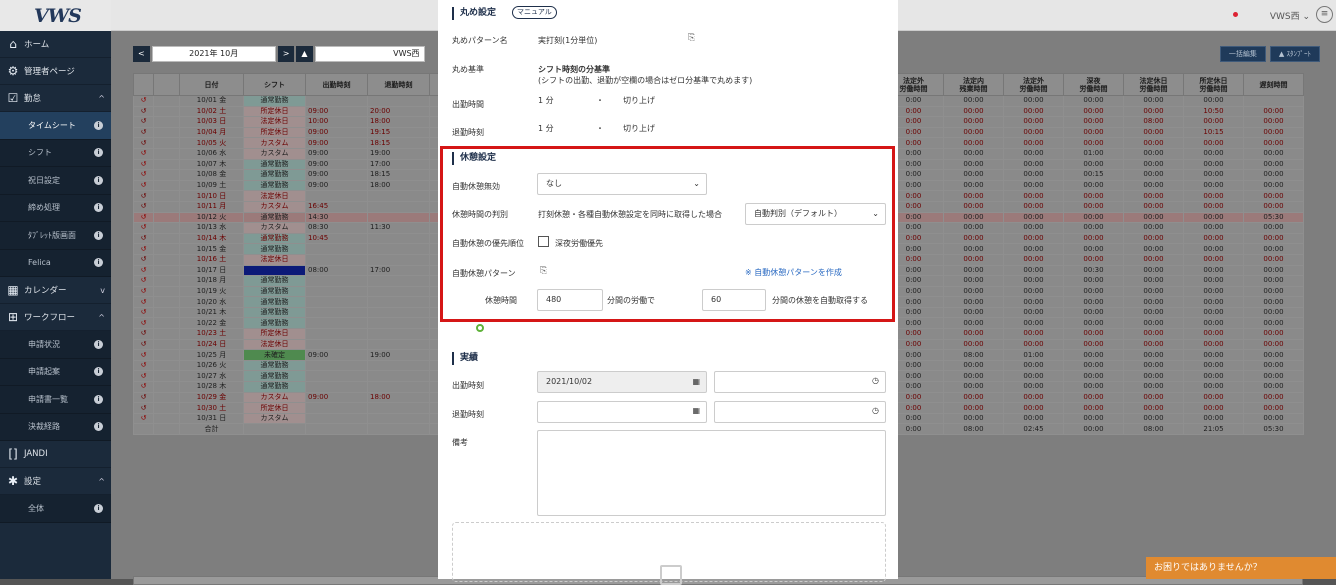  Describe the element at coordinates (55, 181) in the screenshot. I see `sidebar-subitem: 祝日設定 i` at that location.